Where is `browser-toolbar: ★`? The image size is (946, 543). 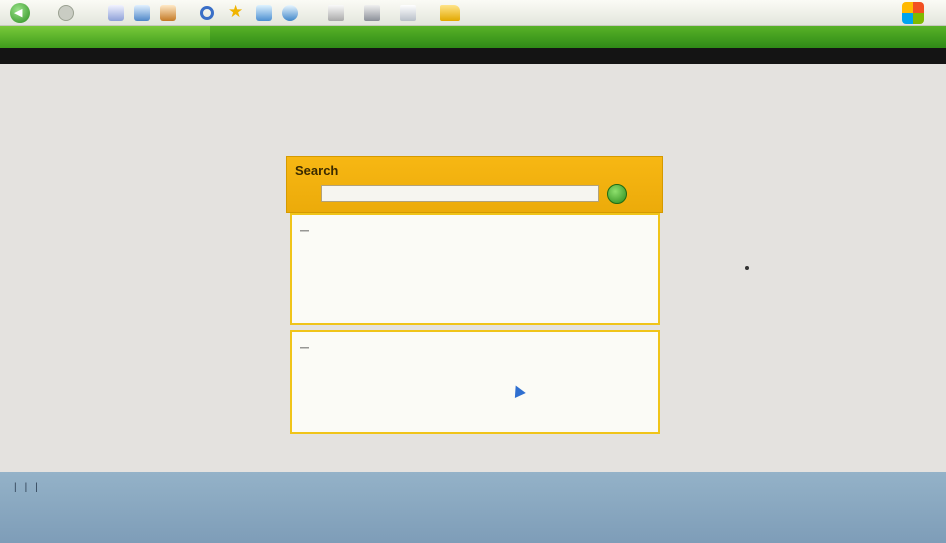 browser-toolbar: ★ is located at coordinates (473, 13).